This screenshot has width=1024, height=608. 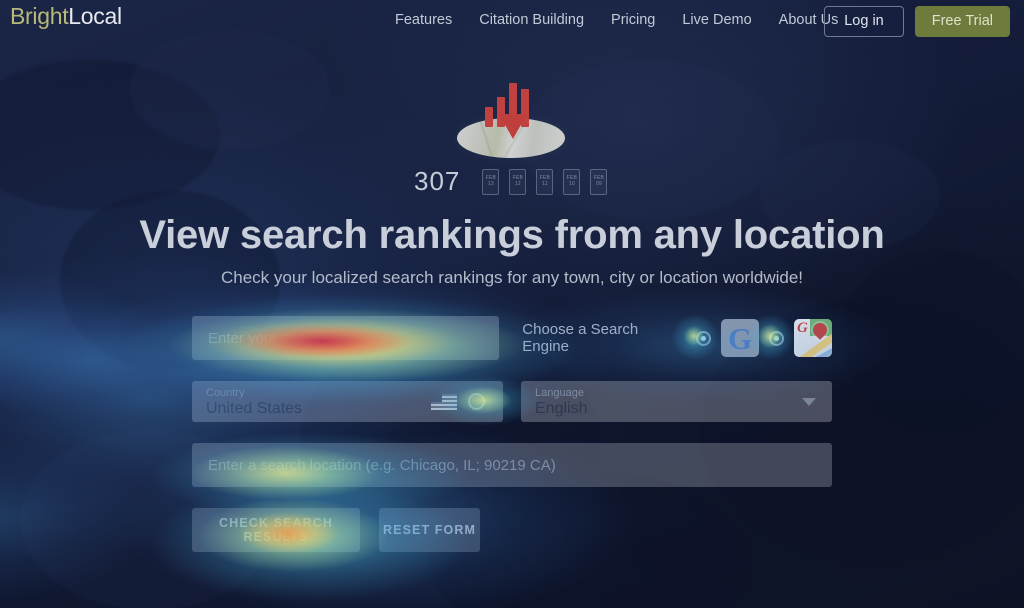 I want to click on search-engine-selector: Choose a Search Engine G G, so click(x=677, y=338).